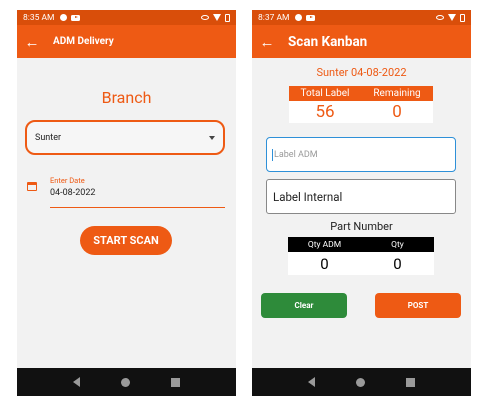 The width and height of the screenshot is (481, 400). Describe the element at coordinates (32, 186) in the screenshot. I see `calendar-icon` at that location.